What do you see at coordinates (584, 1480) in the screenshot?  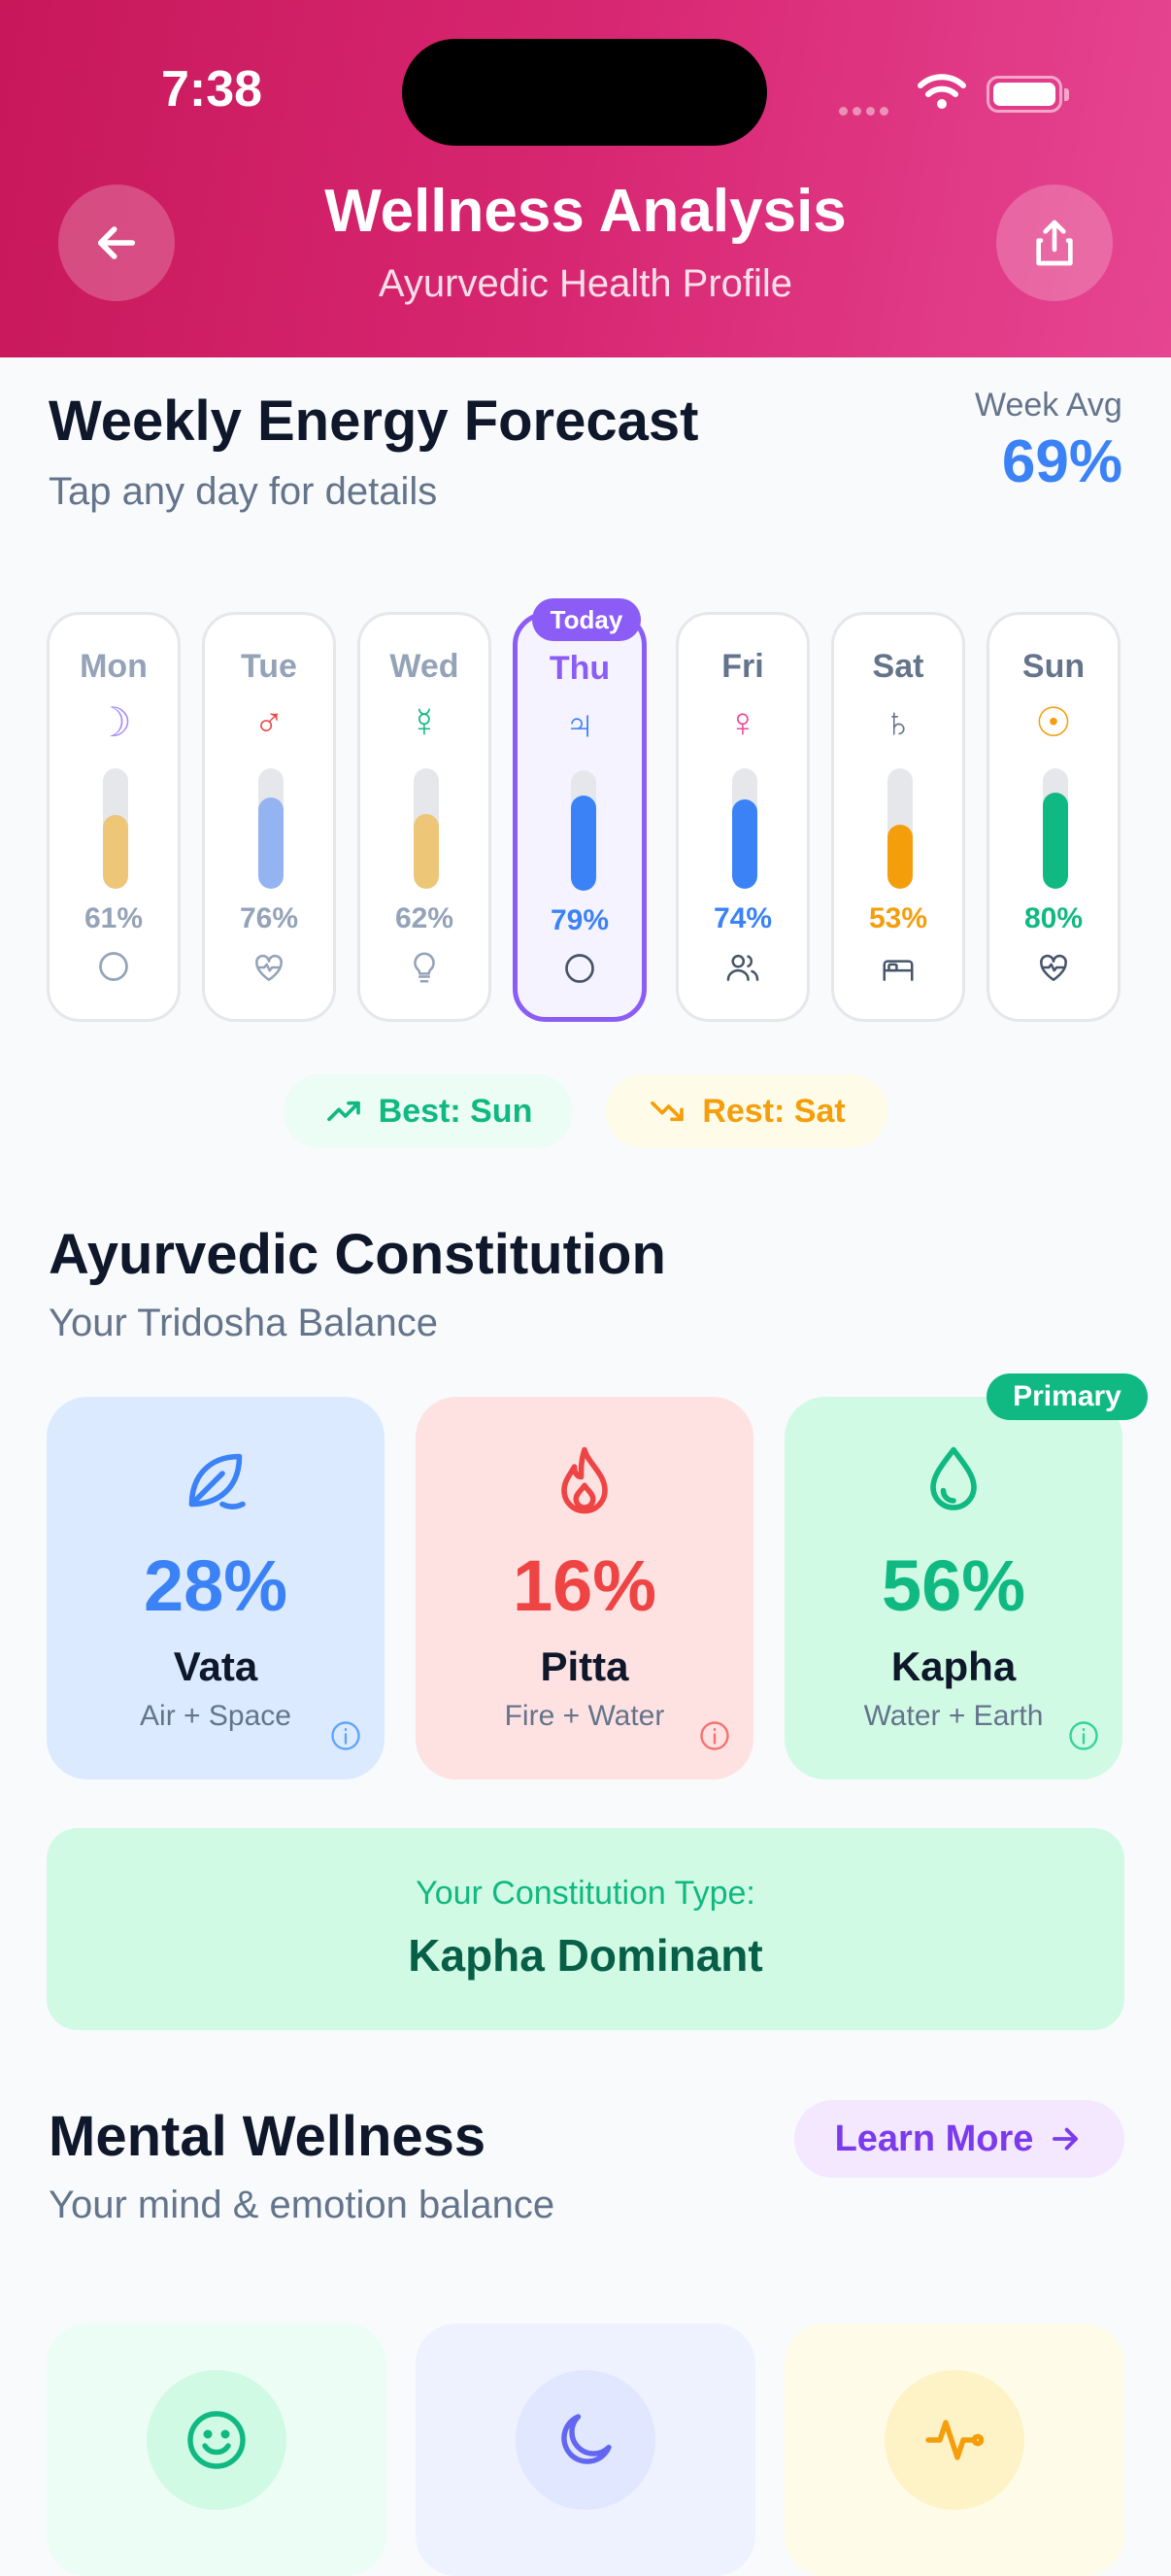 I see `flame-icon` at bounding box center [584, 1480].